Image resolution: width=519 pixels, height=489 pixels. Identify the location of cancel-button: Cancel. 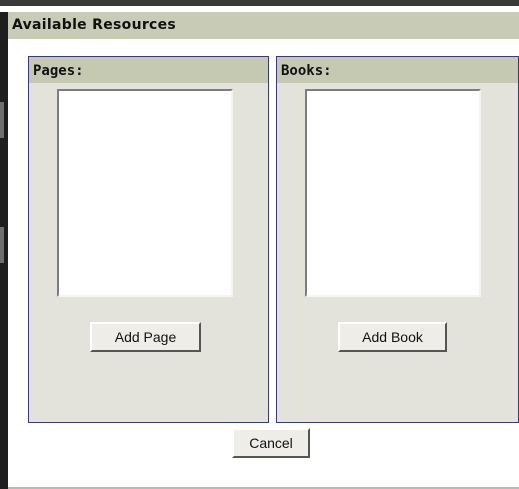
(271, 443).